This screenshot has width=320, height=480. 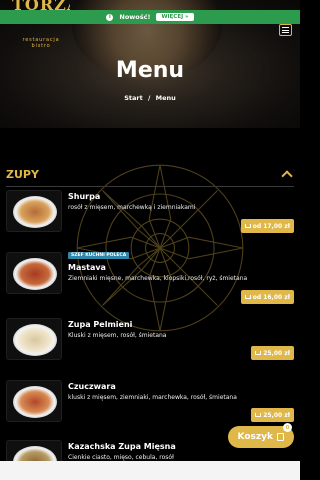 What do you see at coordinates (122, 446) in the screenshot?
I see `dish-name: Kazachska Zupa Mięsna` at bounding box center [122, 446].